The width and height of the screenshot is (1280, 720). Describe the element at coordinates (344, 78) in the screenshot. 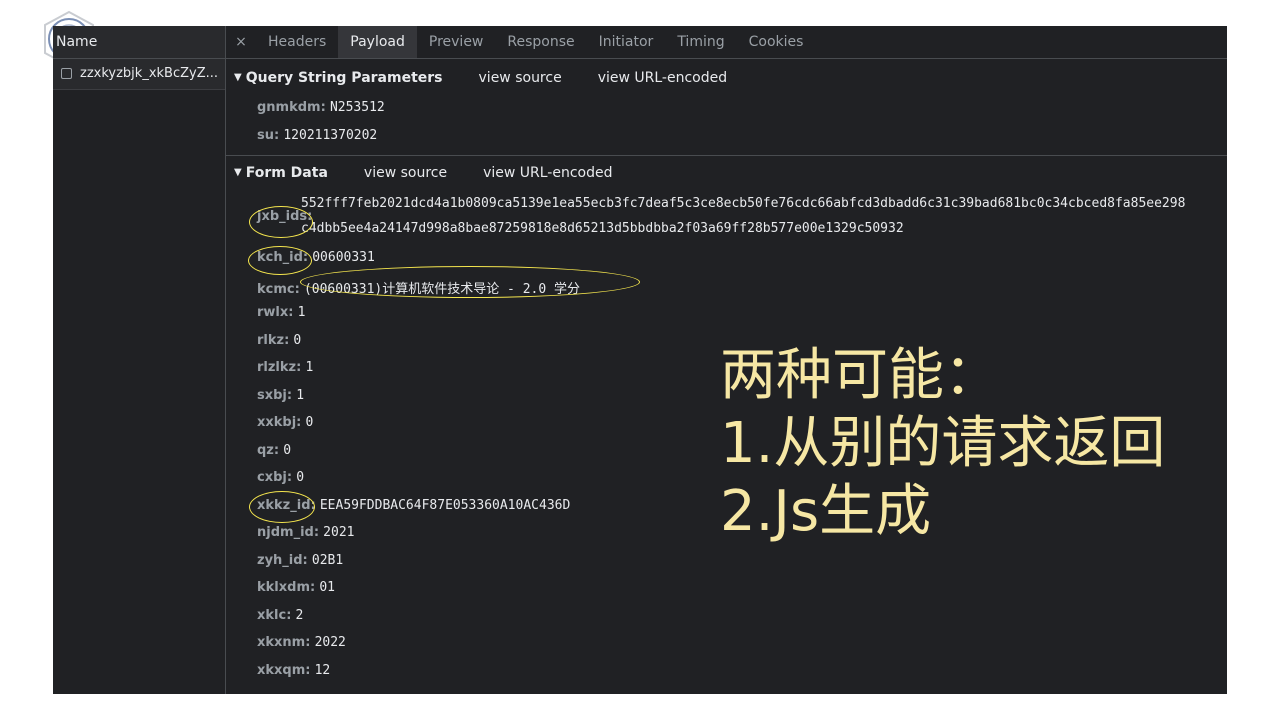

I see `query-section-title: Query String Parameters` at that location.